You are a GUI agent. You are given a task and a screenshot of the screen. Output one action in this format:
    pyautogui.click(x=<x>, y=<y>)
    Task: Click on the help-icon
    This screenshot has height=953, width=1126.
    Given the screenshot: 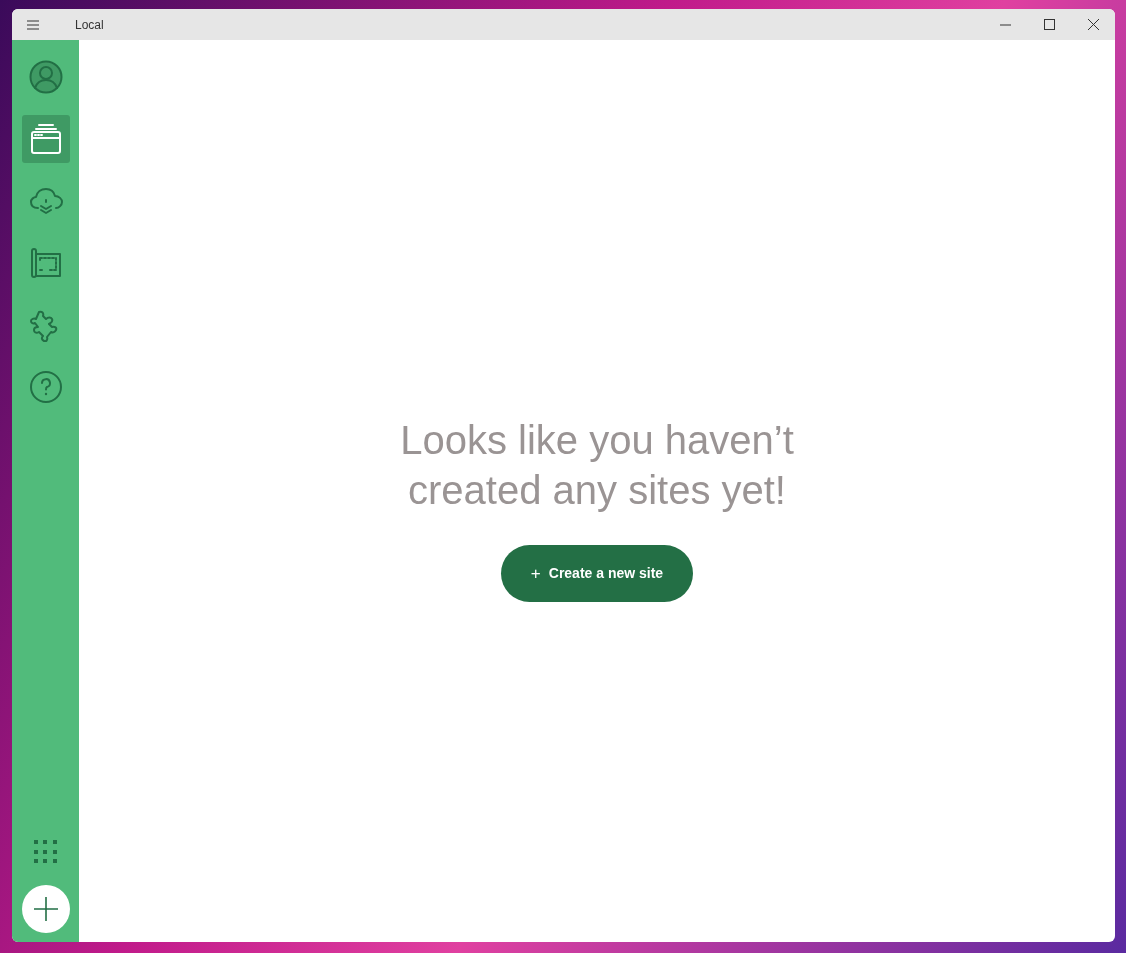 What is the action you would take?
    pyautogui.click(x=45, y=387)
    